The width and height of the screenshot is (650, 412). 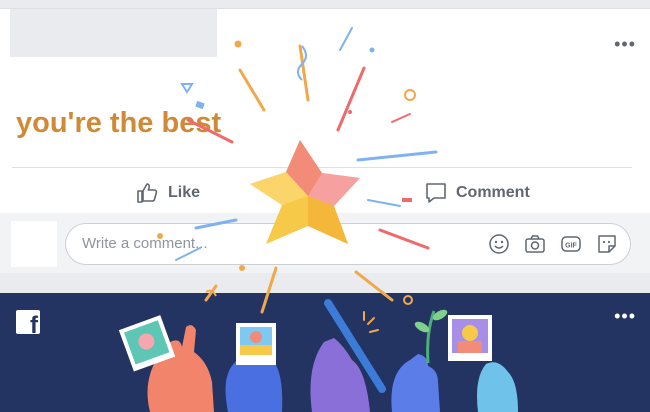 I want to click on thumbs-up-icon, so click(x=147, y=193).